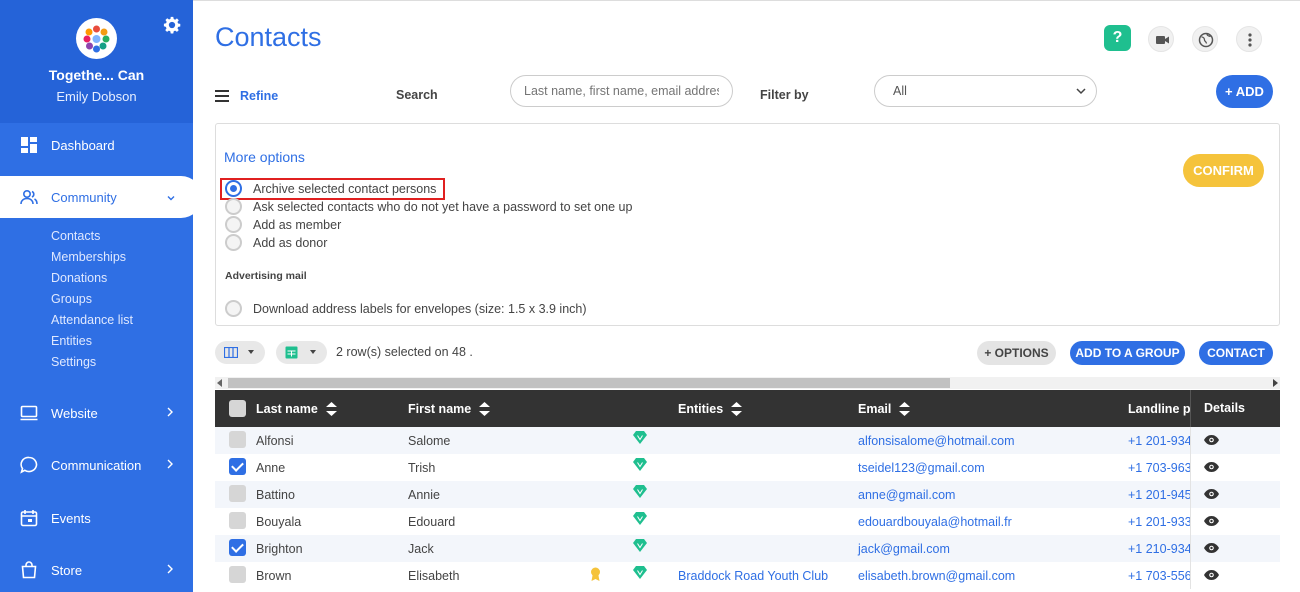  Describe the element at coordinates (640, 464) in the screenshot. I see `diamond-icon` at that location.